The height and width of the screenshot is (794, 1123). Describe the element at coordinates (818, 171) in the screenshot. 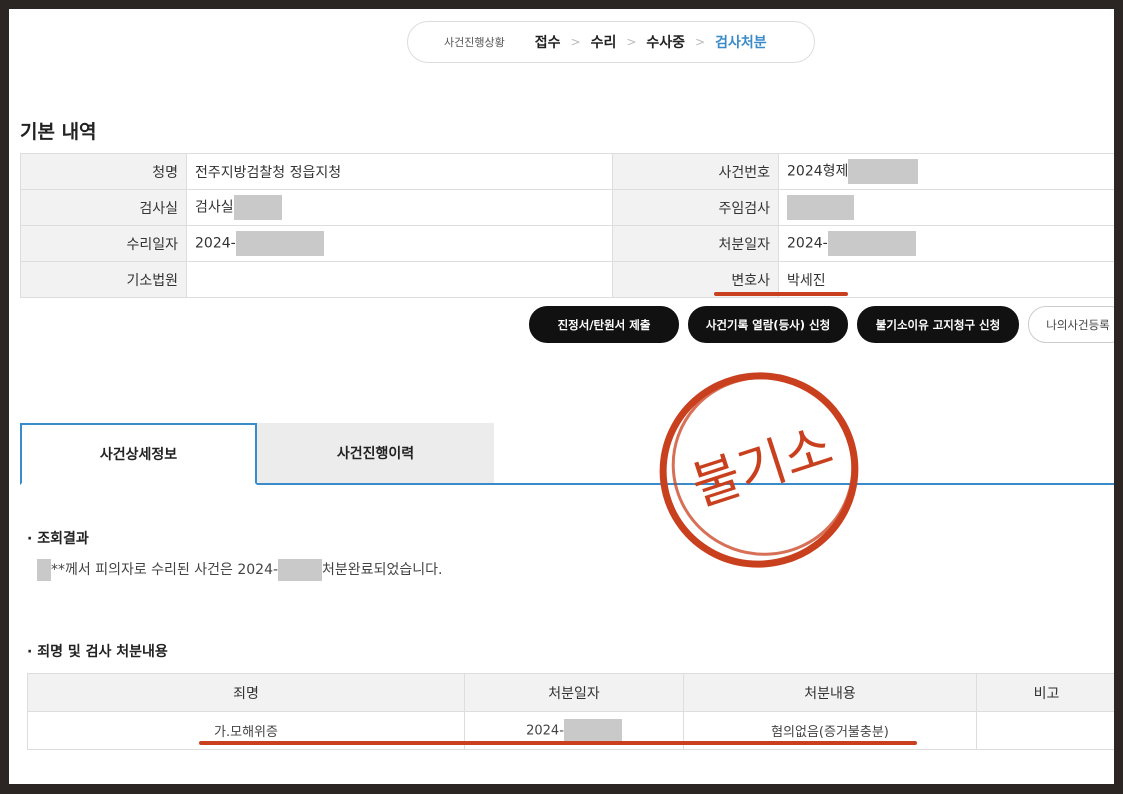

I see `case-number-value: 2024형제` at that location.